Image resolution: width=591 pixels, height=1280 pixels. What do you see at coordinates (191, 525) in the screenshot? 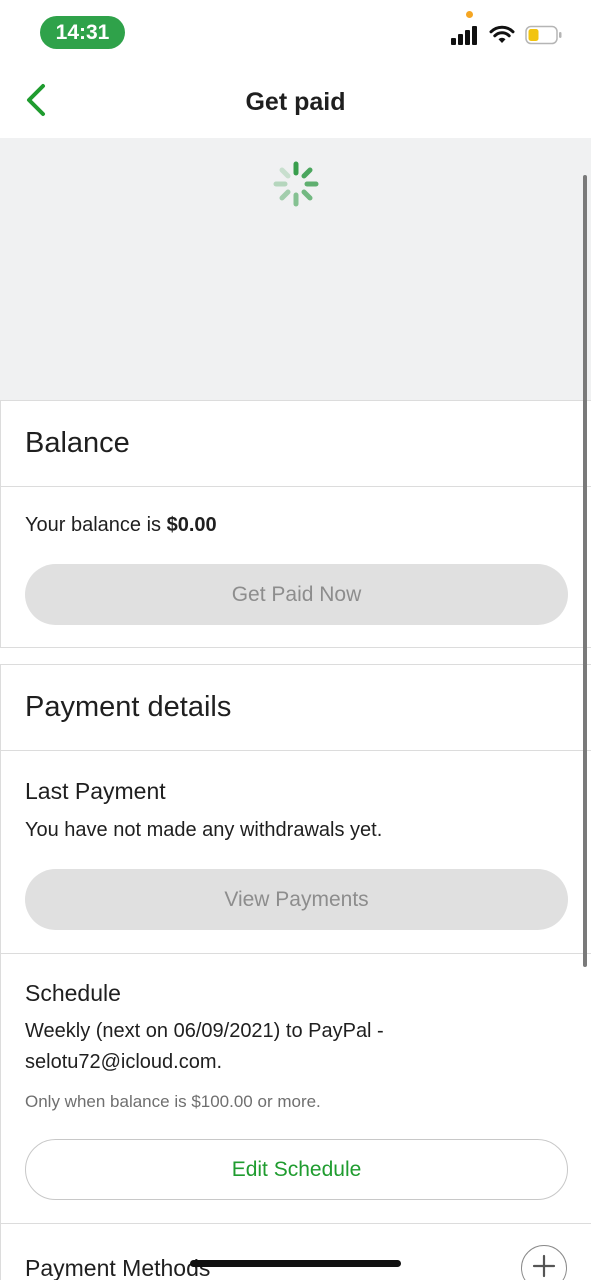
I see `balance-amount: $0.00` at bounding box center [191, 525].